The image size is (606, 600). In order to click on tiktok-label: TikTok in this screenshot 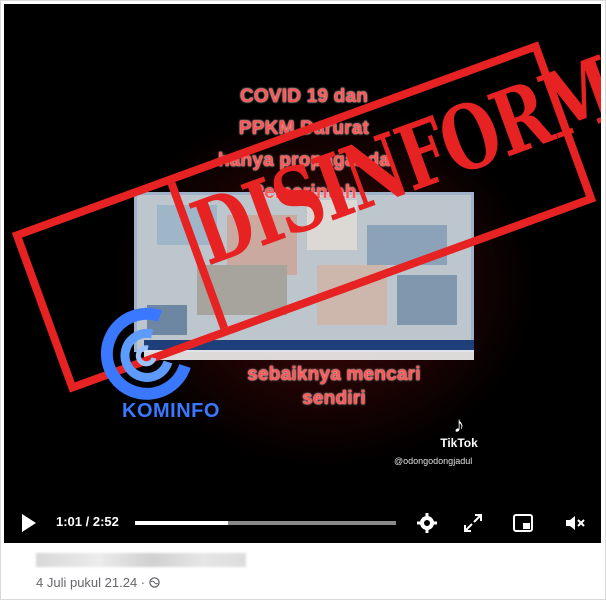, I will do `click(459, 443)`.